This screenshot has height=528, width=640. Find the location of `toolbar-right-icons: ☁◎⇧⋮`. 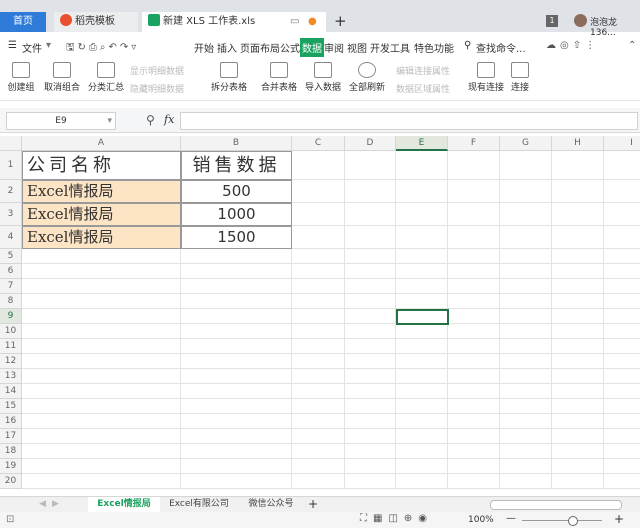

toolbar-right-icons: ☁◎⇧⋮ is located at coordinates (572, 45).